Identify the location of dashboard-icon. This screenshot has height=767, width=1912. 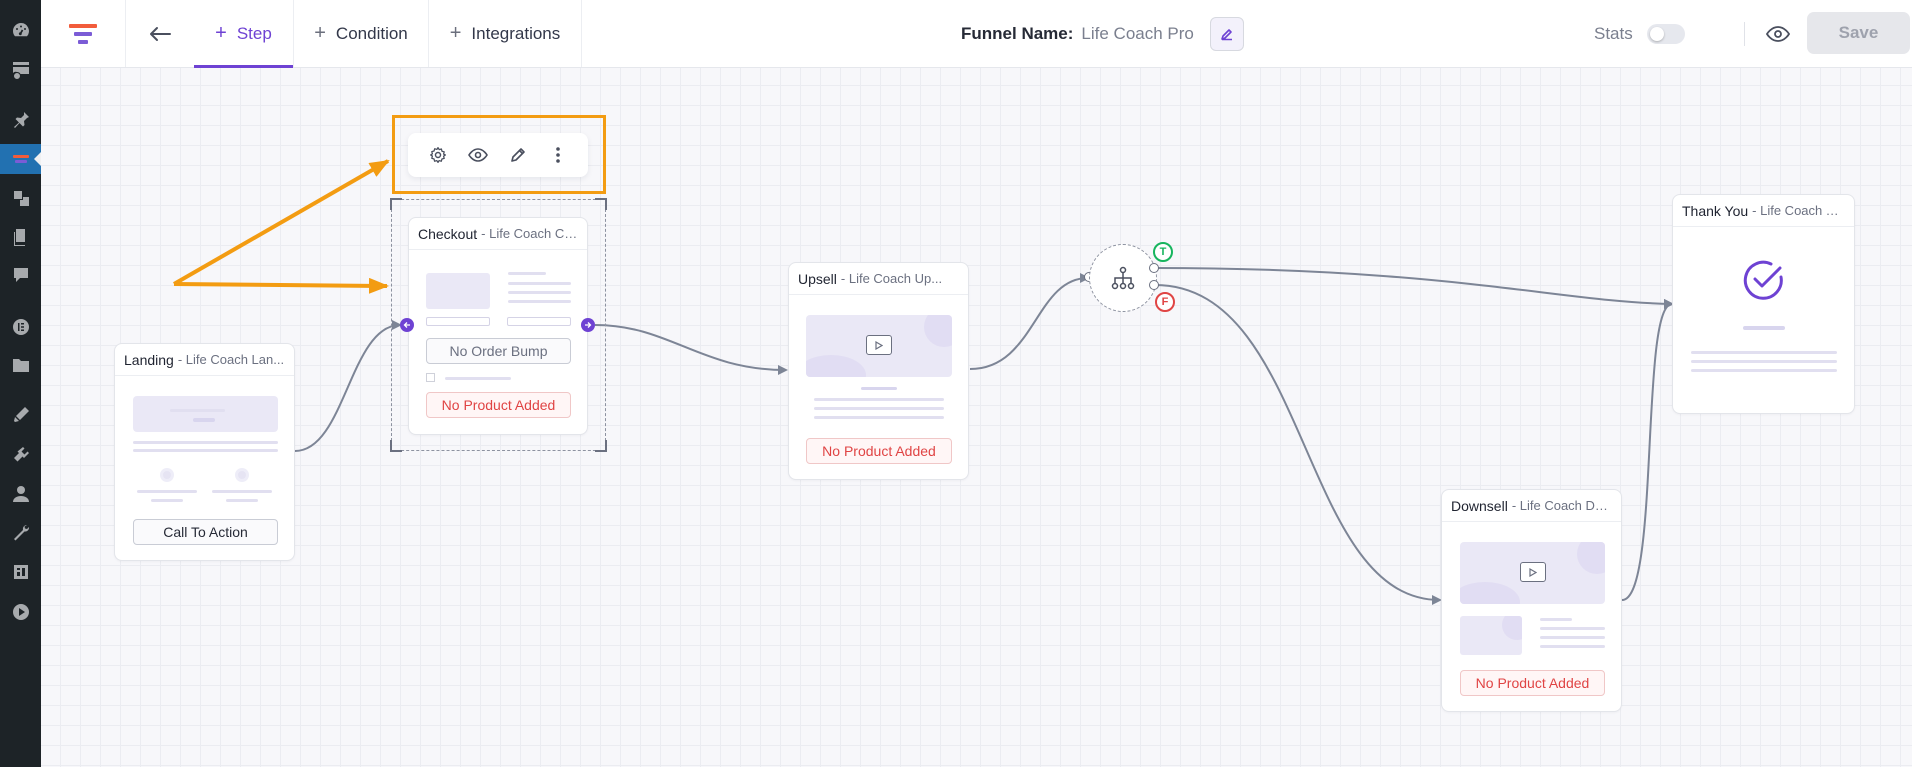
(20, 30).